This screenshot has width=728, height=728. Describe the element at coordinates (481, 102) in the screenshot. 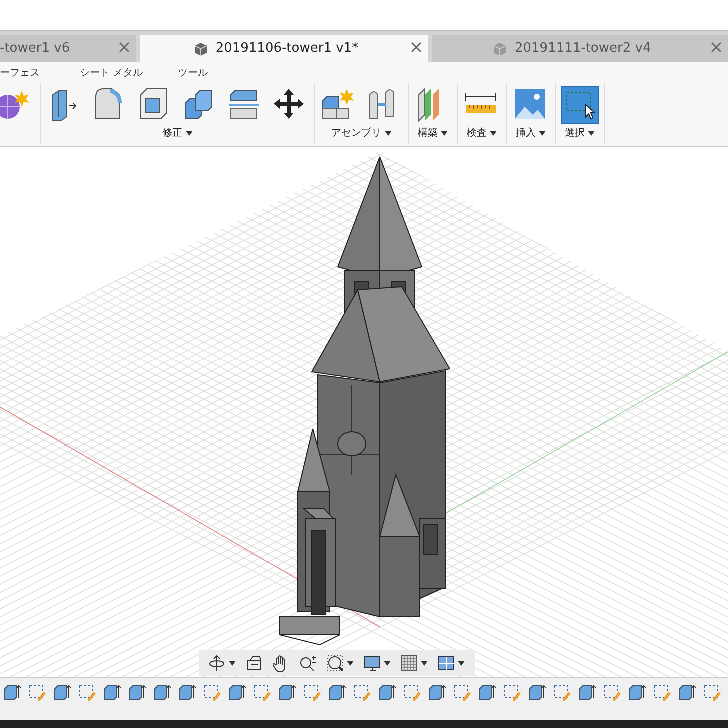

I see `ruler-measure-icon` at that location.